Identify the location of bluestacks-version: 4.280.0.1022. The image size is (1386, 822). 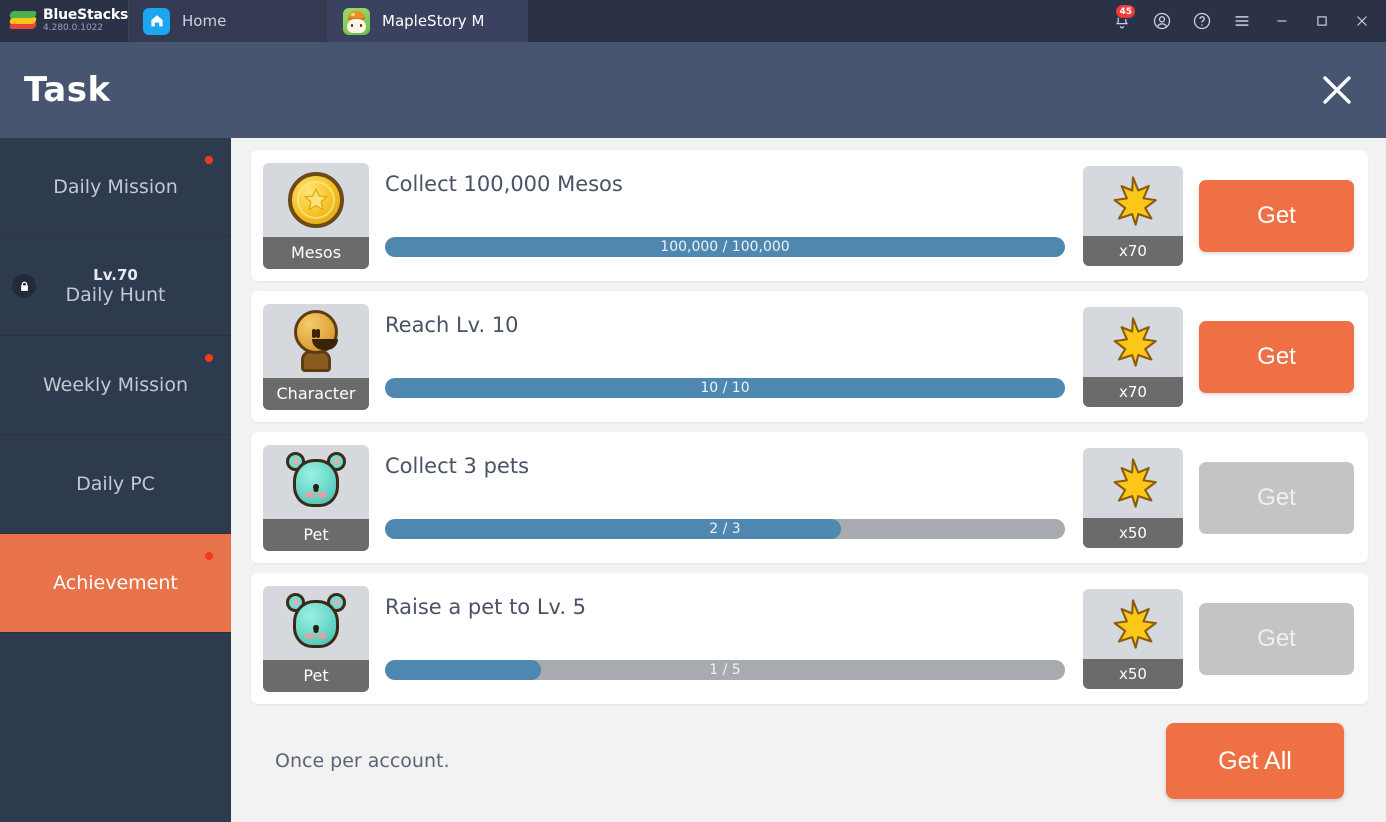
(73, 28).